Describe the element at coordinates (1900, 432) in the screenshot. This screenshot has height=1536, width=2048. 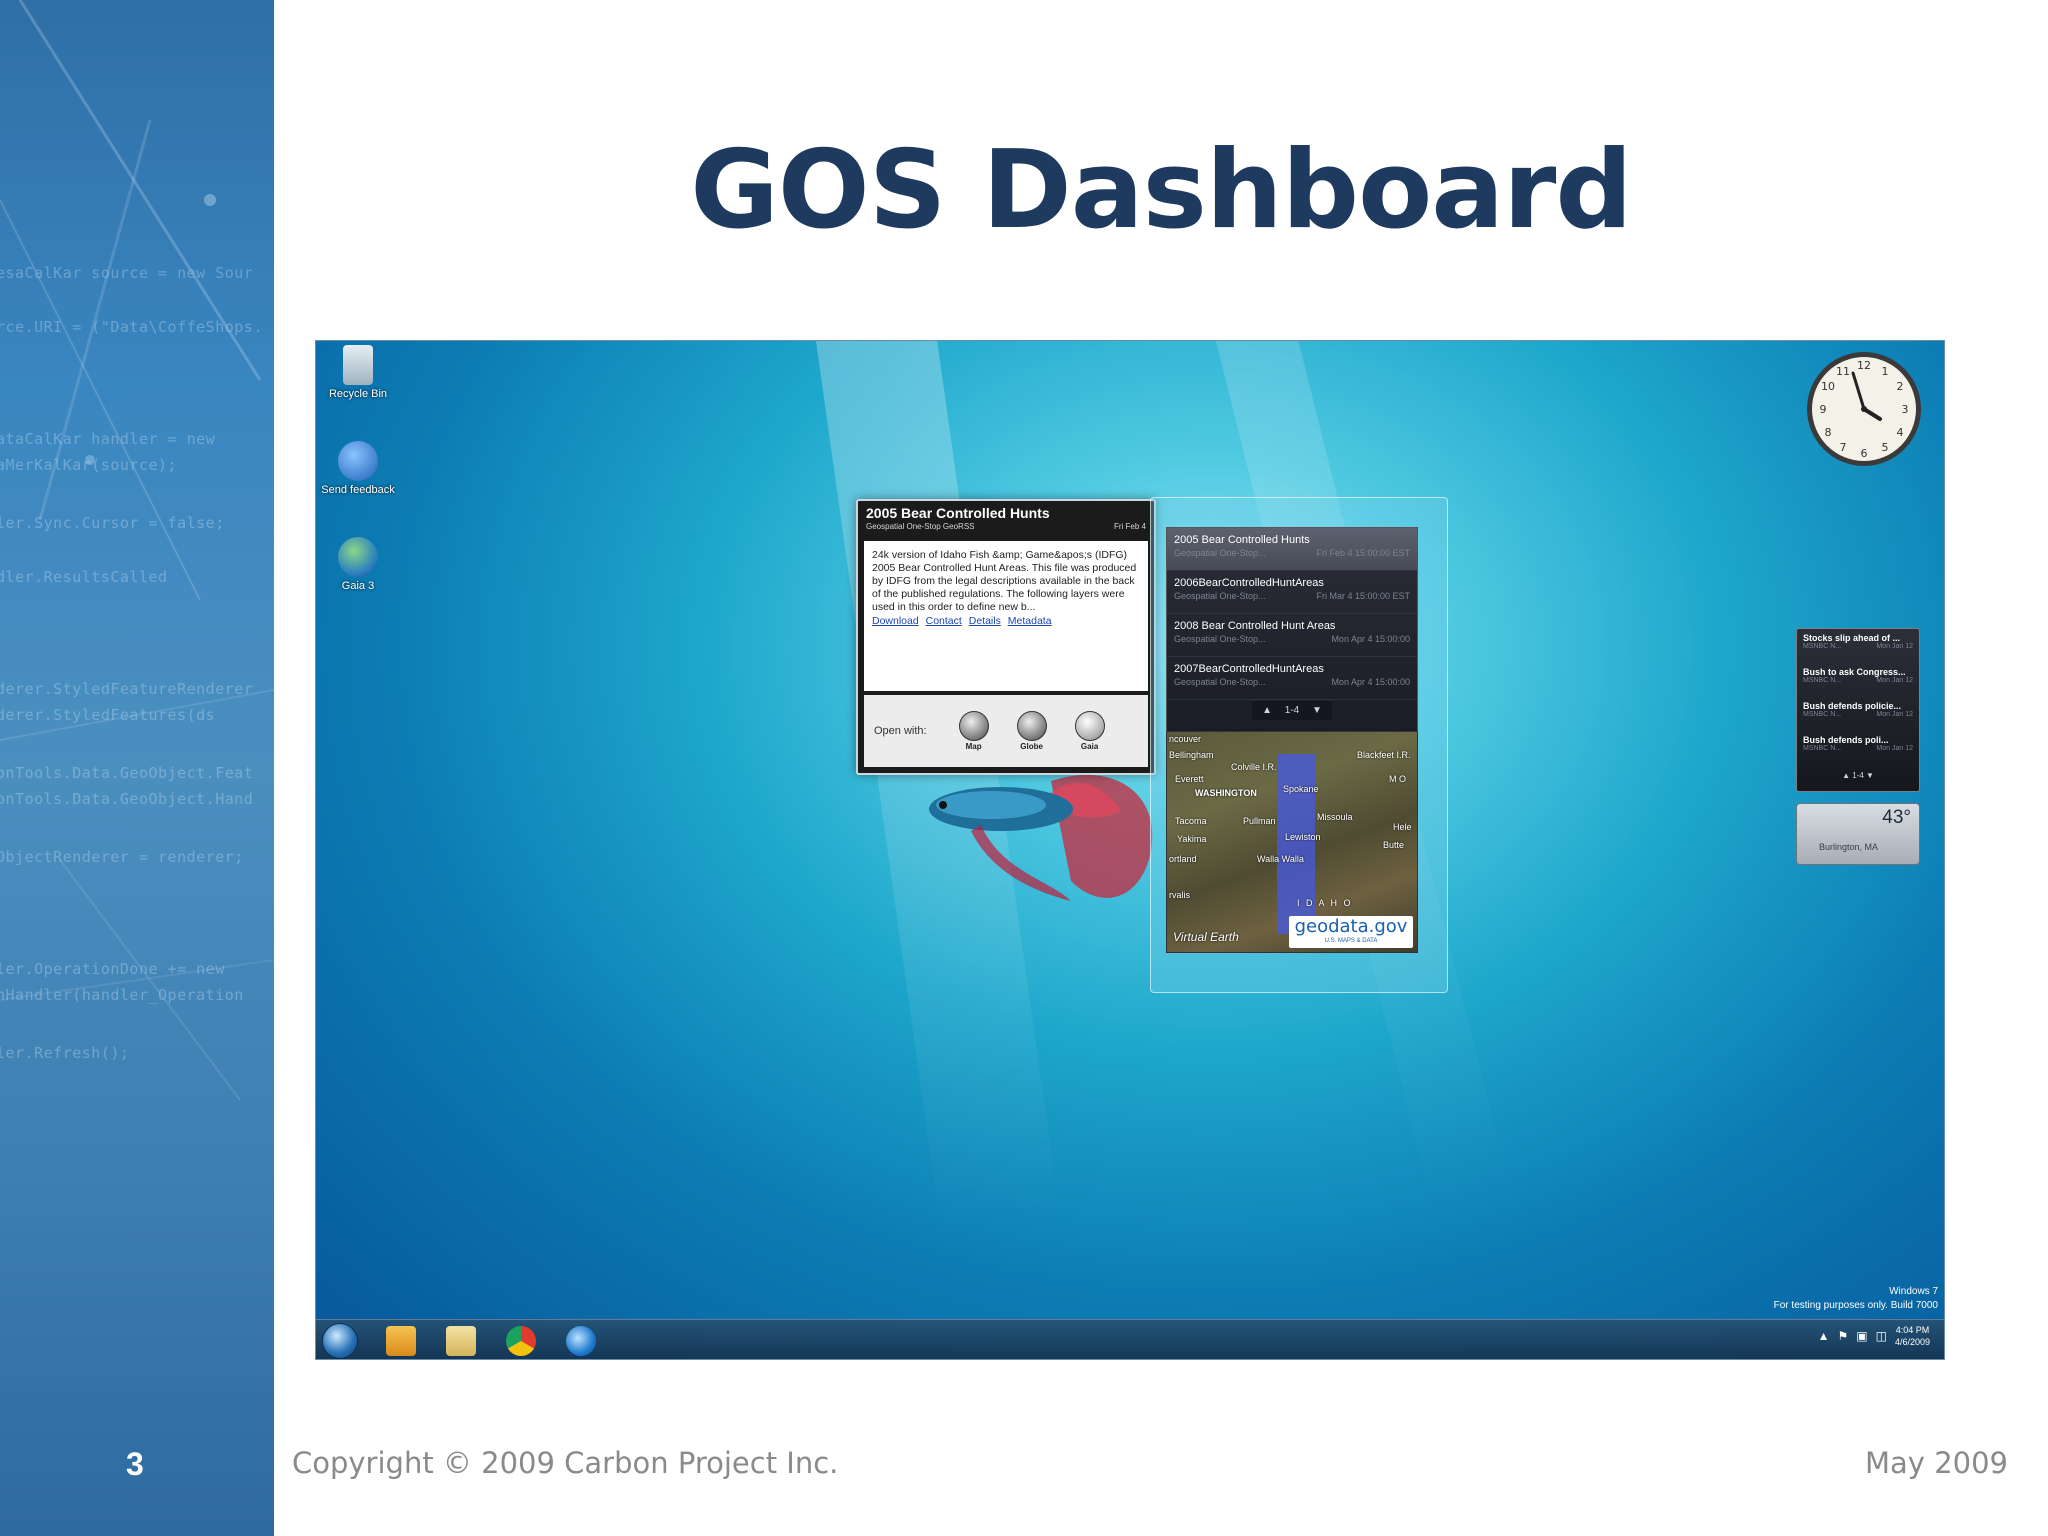
I see `svg-text: 4` at that location.